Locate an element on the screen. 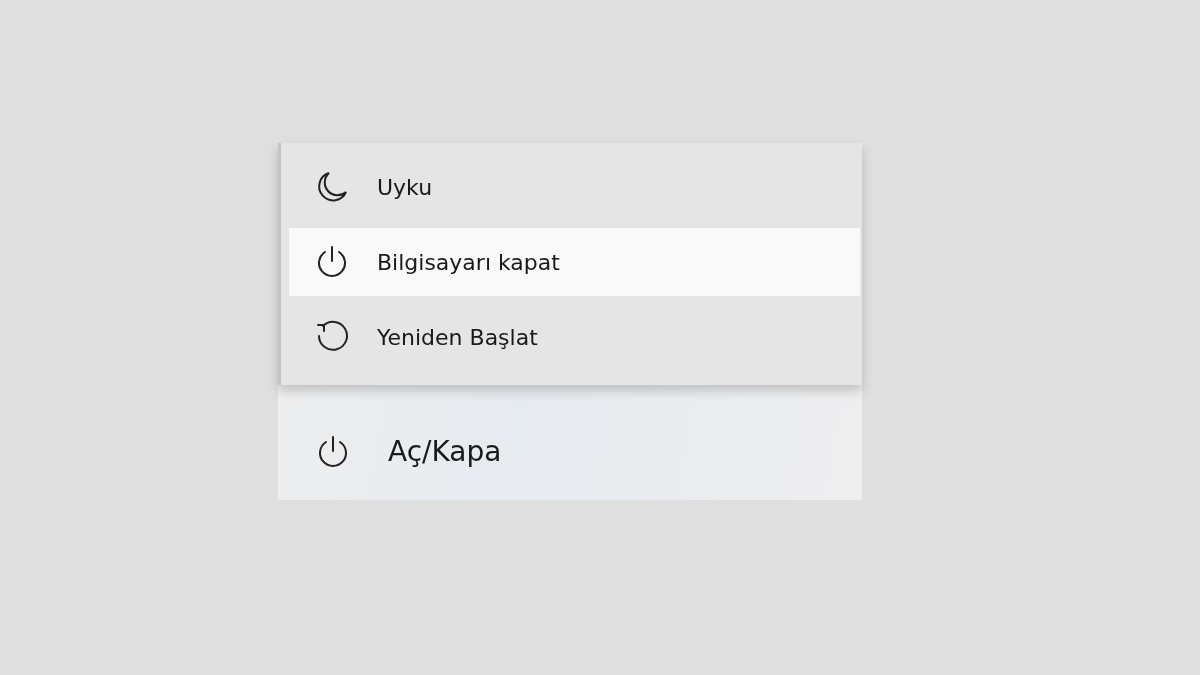  menu-item-label: Uyku is located at coordinates (405, 187).